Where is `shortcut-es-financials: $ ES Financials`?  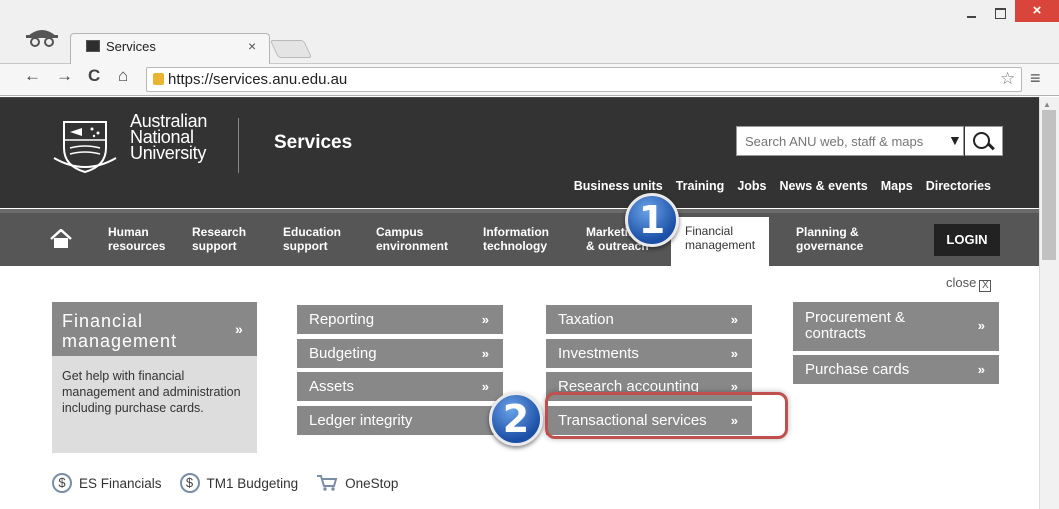 shortcut-es-financials: $ ES Financials is located at coordinates (107, 483).